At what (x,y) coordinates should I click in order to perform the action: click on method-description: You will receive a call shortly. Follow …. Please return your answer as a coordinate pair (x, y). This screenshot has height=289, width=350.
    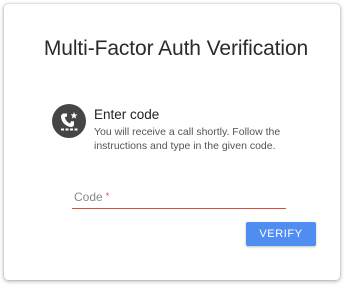
    Looking at the image, I should click on (187, 139).